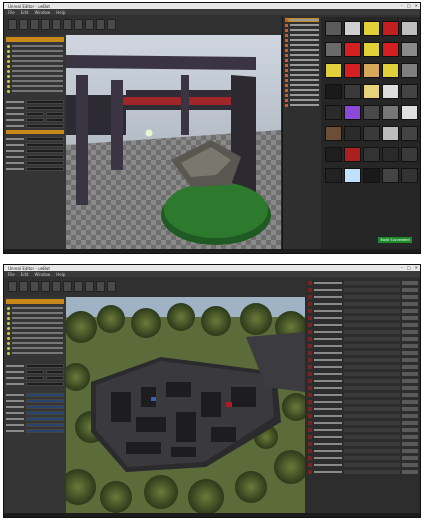  I want to click on play-button, so click(100, 24).